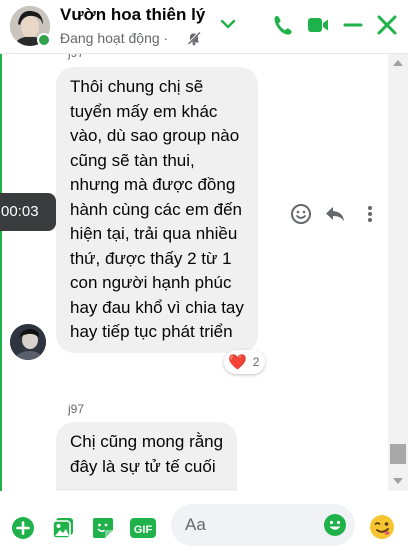 The height and width of the screenshot is (557, 408). What do you see at coordinates (301, 214) in the screenshot?
I see `emoji-react-icon` at bounding box center [301, 214].